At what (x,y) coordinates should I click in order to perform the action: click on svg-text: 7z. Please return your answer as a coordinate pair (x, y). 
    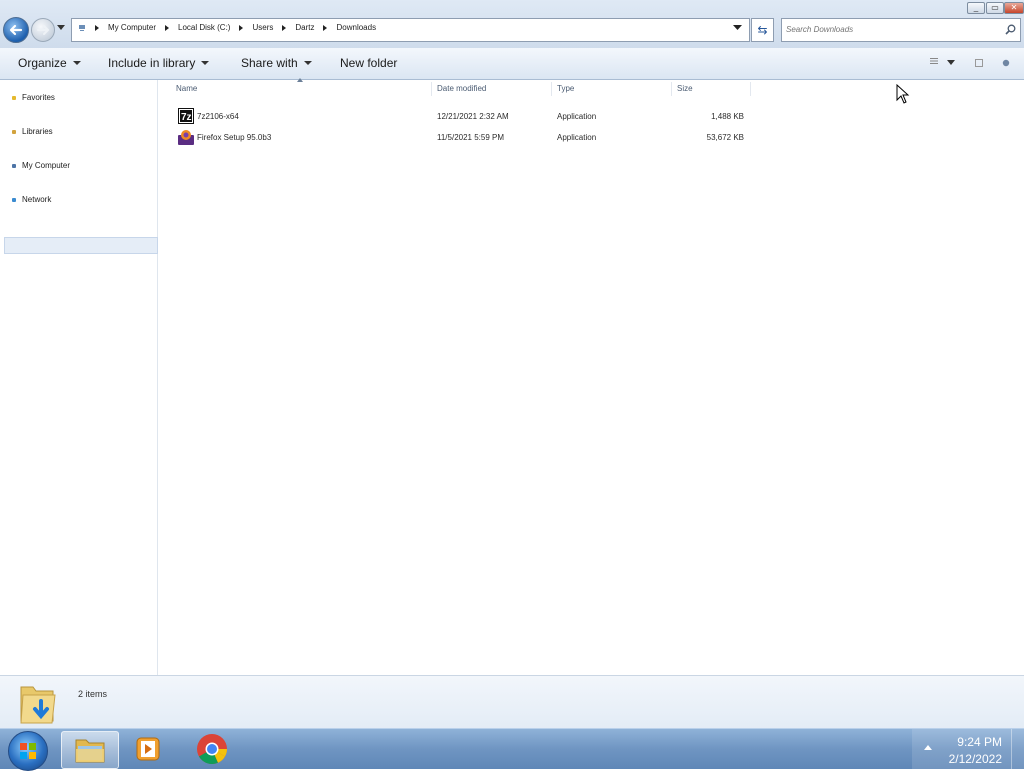
    Looking at the image, I should click on (186, 117).